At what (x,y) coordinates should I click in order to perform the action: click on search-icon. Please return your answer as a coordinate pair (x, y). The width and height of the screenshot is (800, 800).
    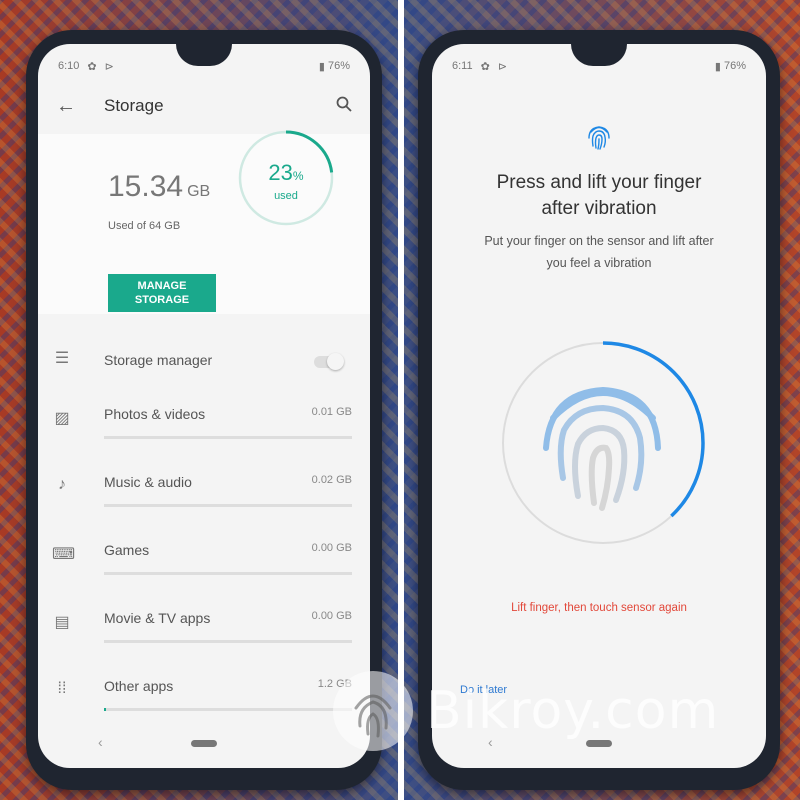
    Looking at the image, I should click on (344, 106).